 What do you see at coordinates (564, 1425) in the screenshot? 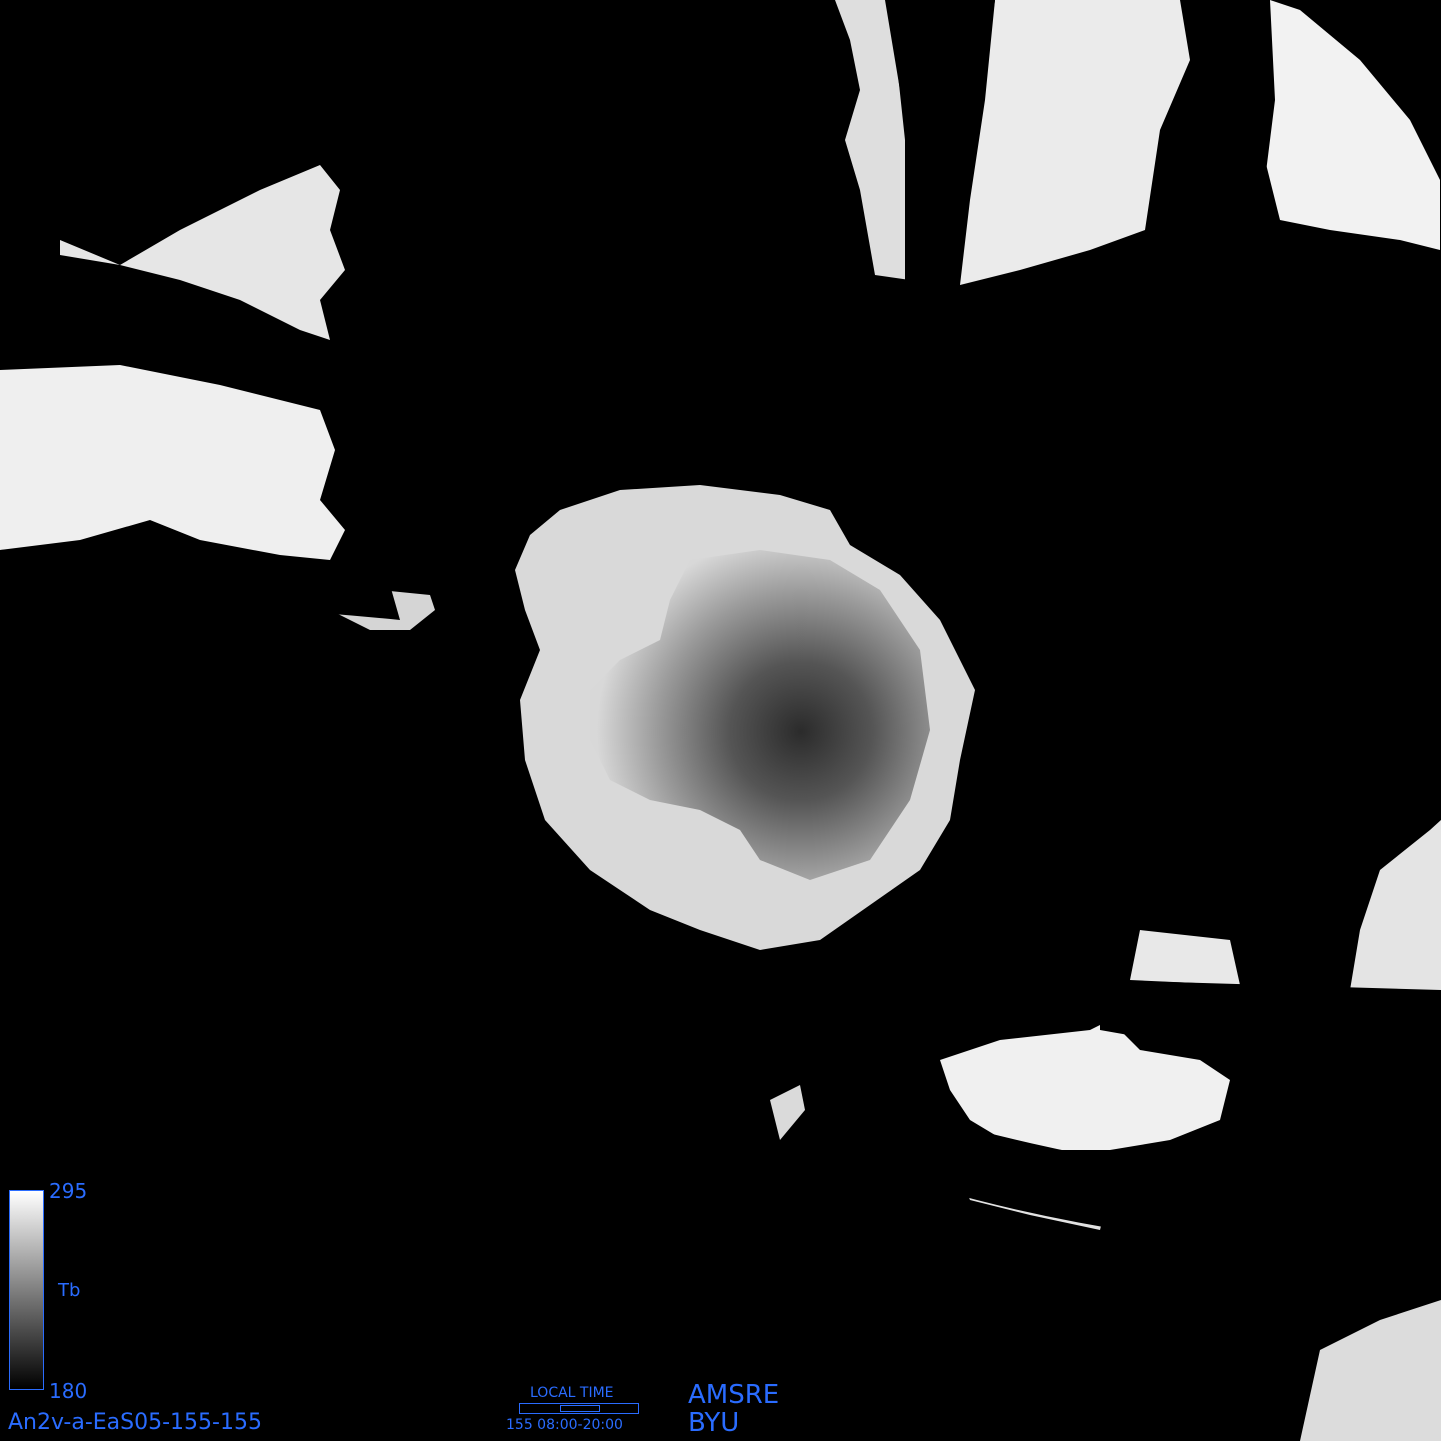
I see `local-time-range: 155 08:00-20:00` at bounding box center [564, 1425].